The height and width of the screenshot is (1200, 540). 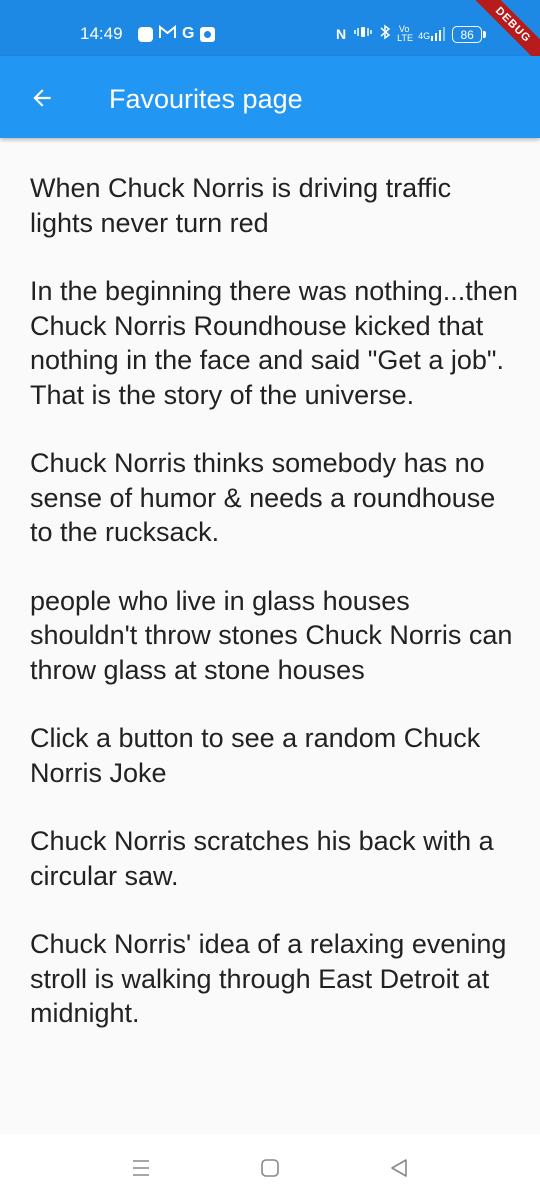 I want to click on status-bar: 14:49 G N Vo LTE 4G 86 DEBUG, so click(x=270, y=39).